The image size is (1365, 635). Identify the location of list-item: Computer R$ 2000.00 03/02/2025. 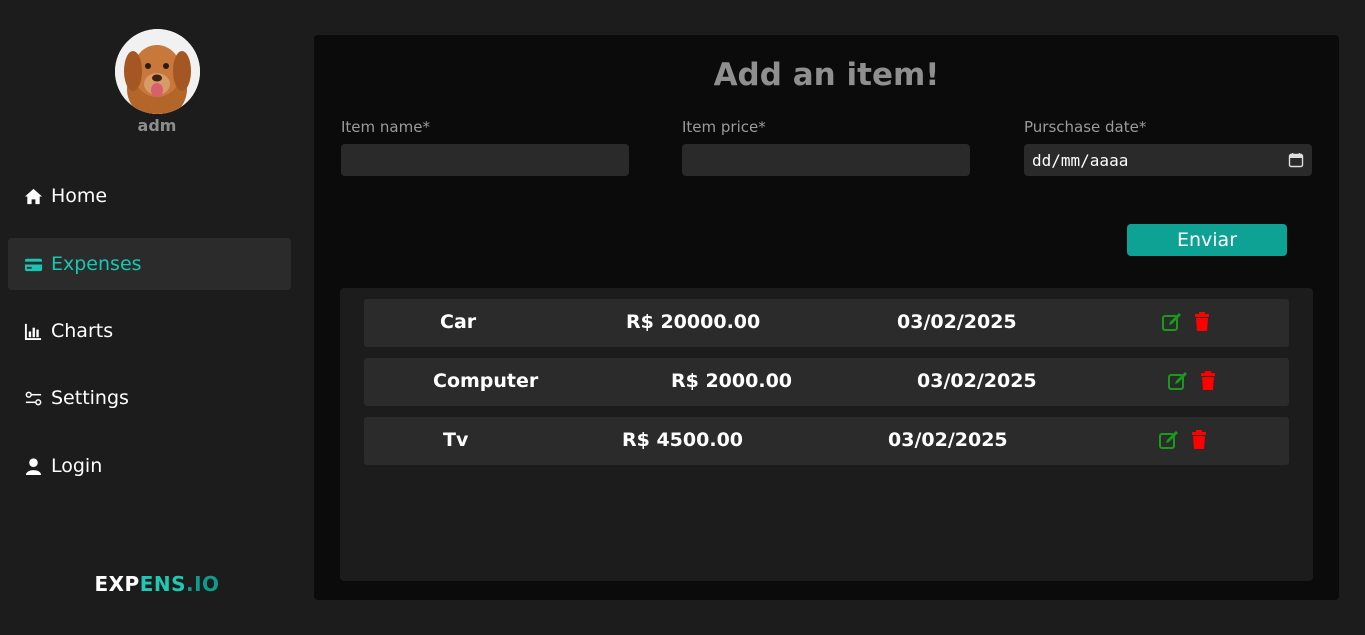
(826, 382).